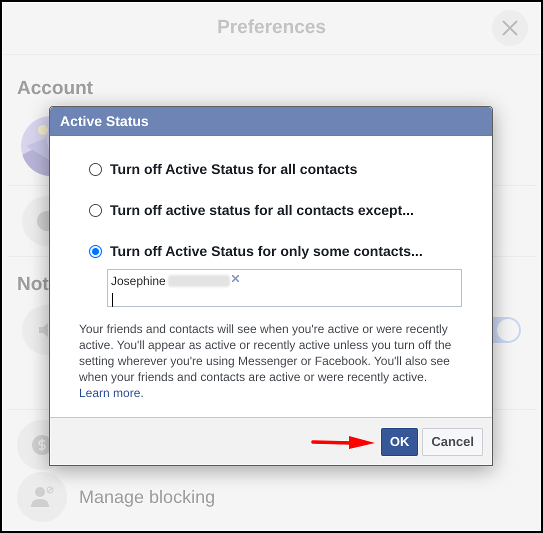 The width and height of the screenshot is (543, 533). I want to click on section-heading: Not, so click(33, 284).